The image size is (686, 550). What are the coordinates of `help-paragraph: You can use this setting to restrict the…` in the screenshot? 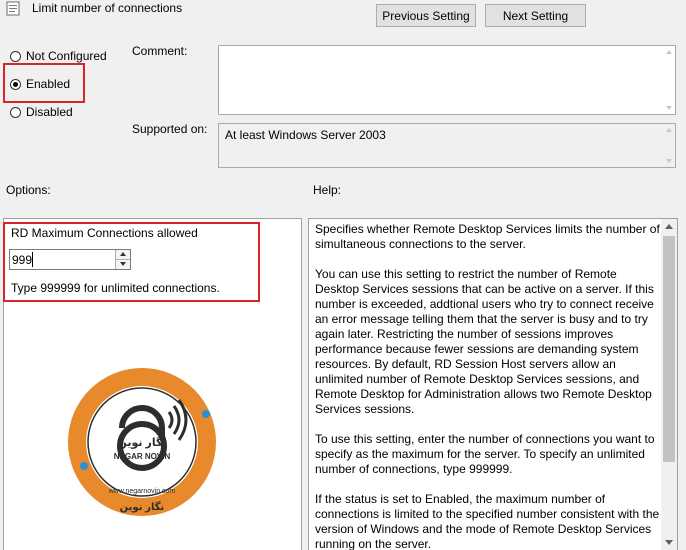 It's located at (484, 341).